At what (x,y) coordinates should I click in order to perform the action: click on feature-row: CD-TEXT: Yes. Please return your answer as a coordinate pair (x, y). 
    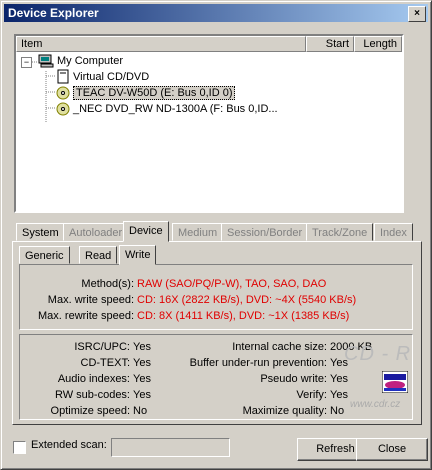
    Looking at the image, I should click on (85, 363).